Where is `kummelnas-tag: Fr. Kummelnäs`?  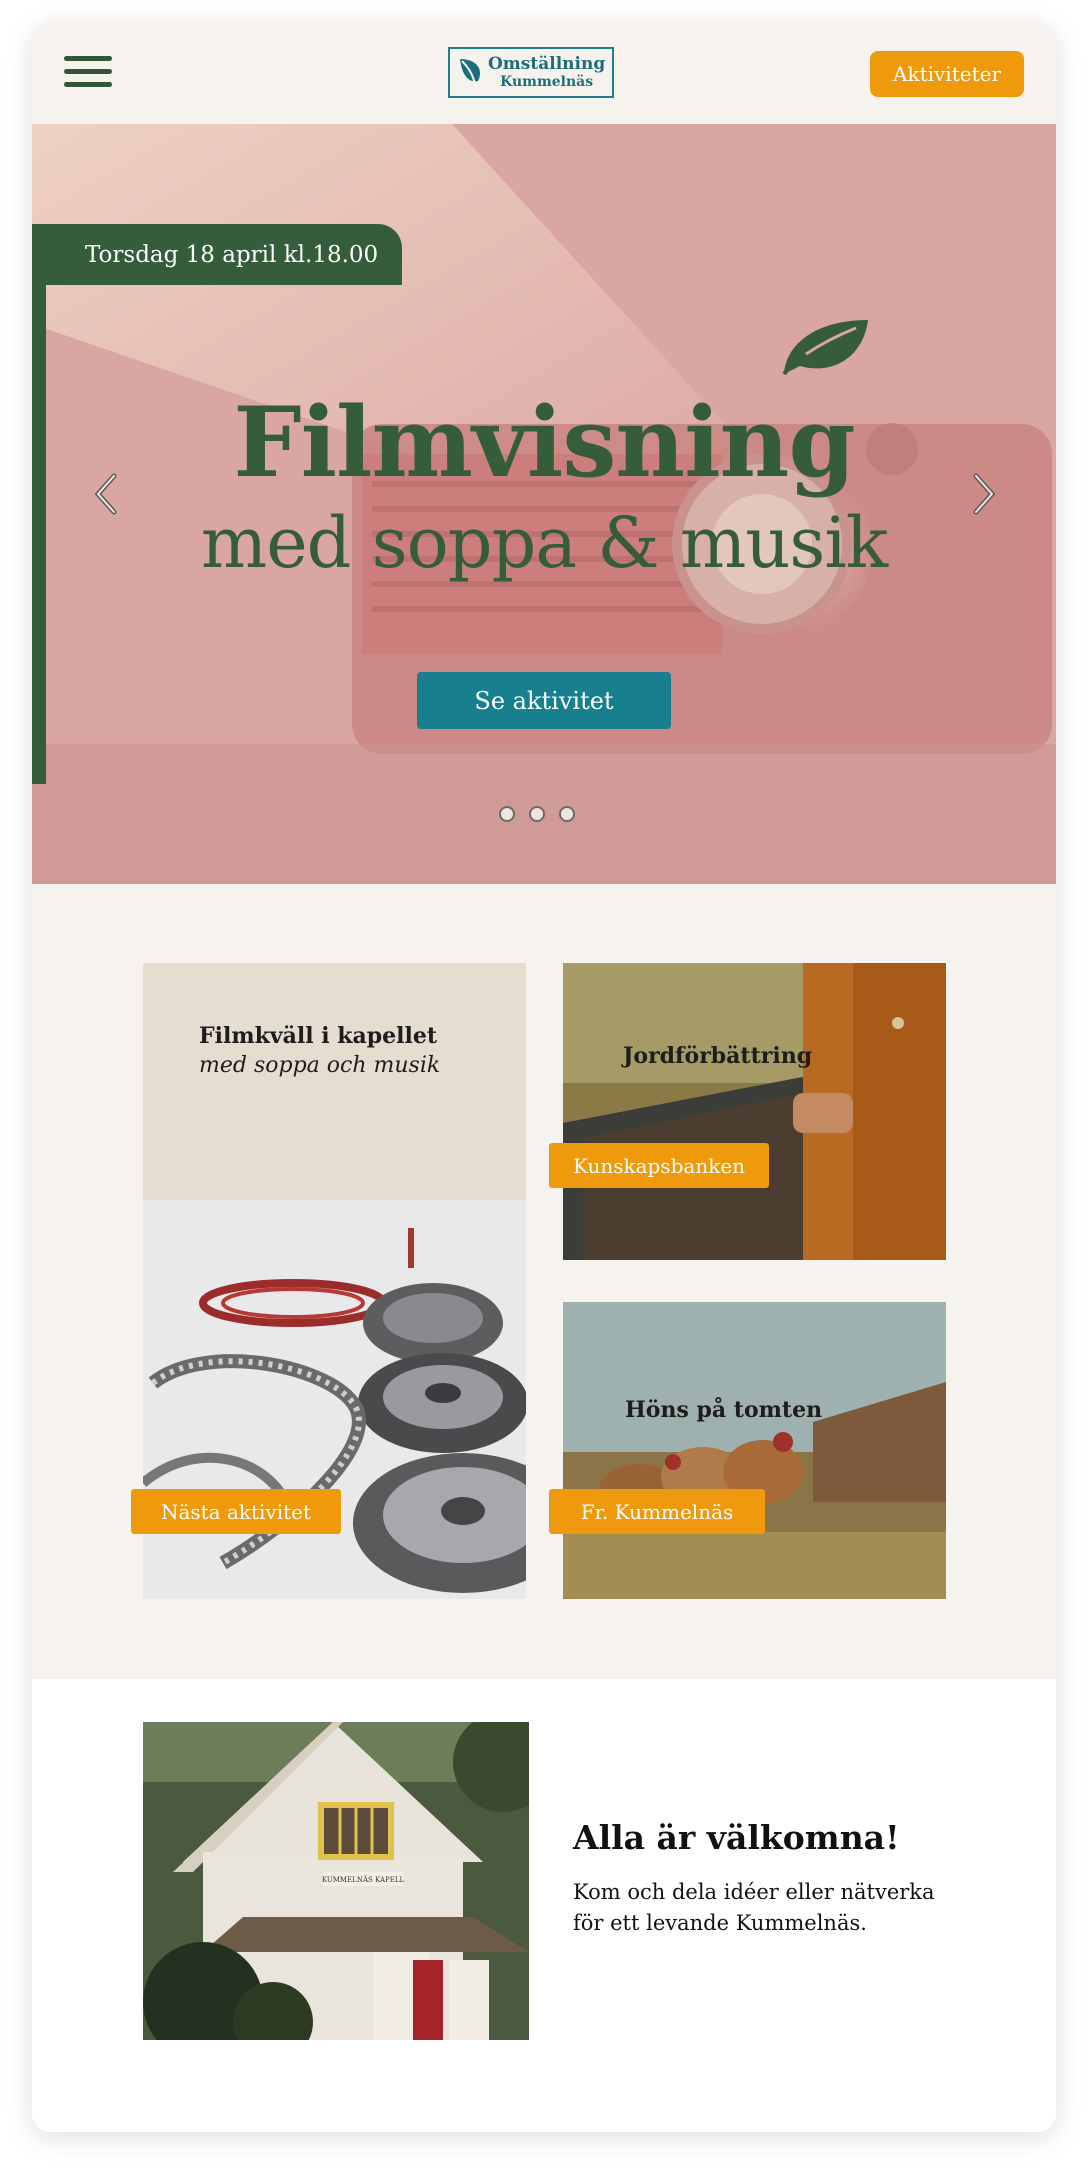
kummelnas-tag: Fr. Kummelnäs is located at coordinates (657, 1511).